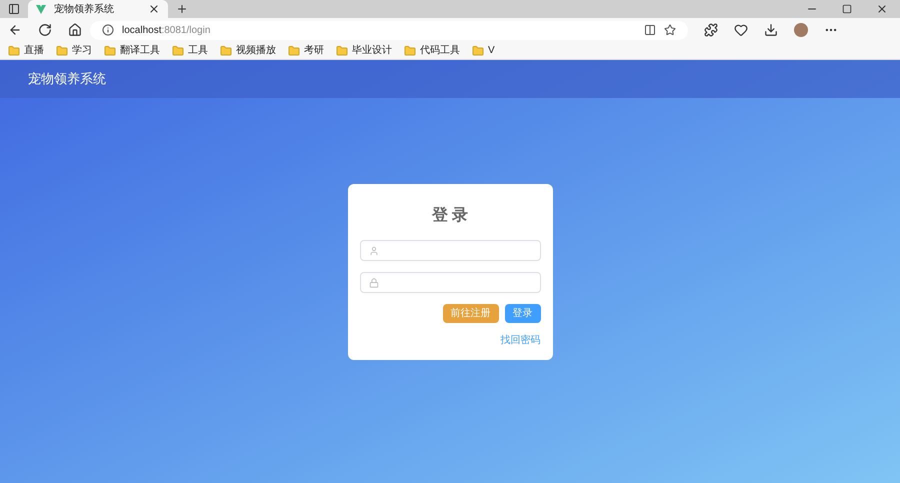 Image resolution: width=900 pixels, height=483 pixels. I want to click on favorite-icon, so click(670, 30).